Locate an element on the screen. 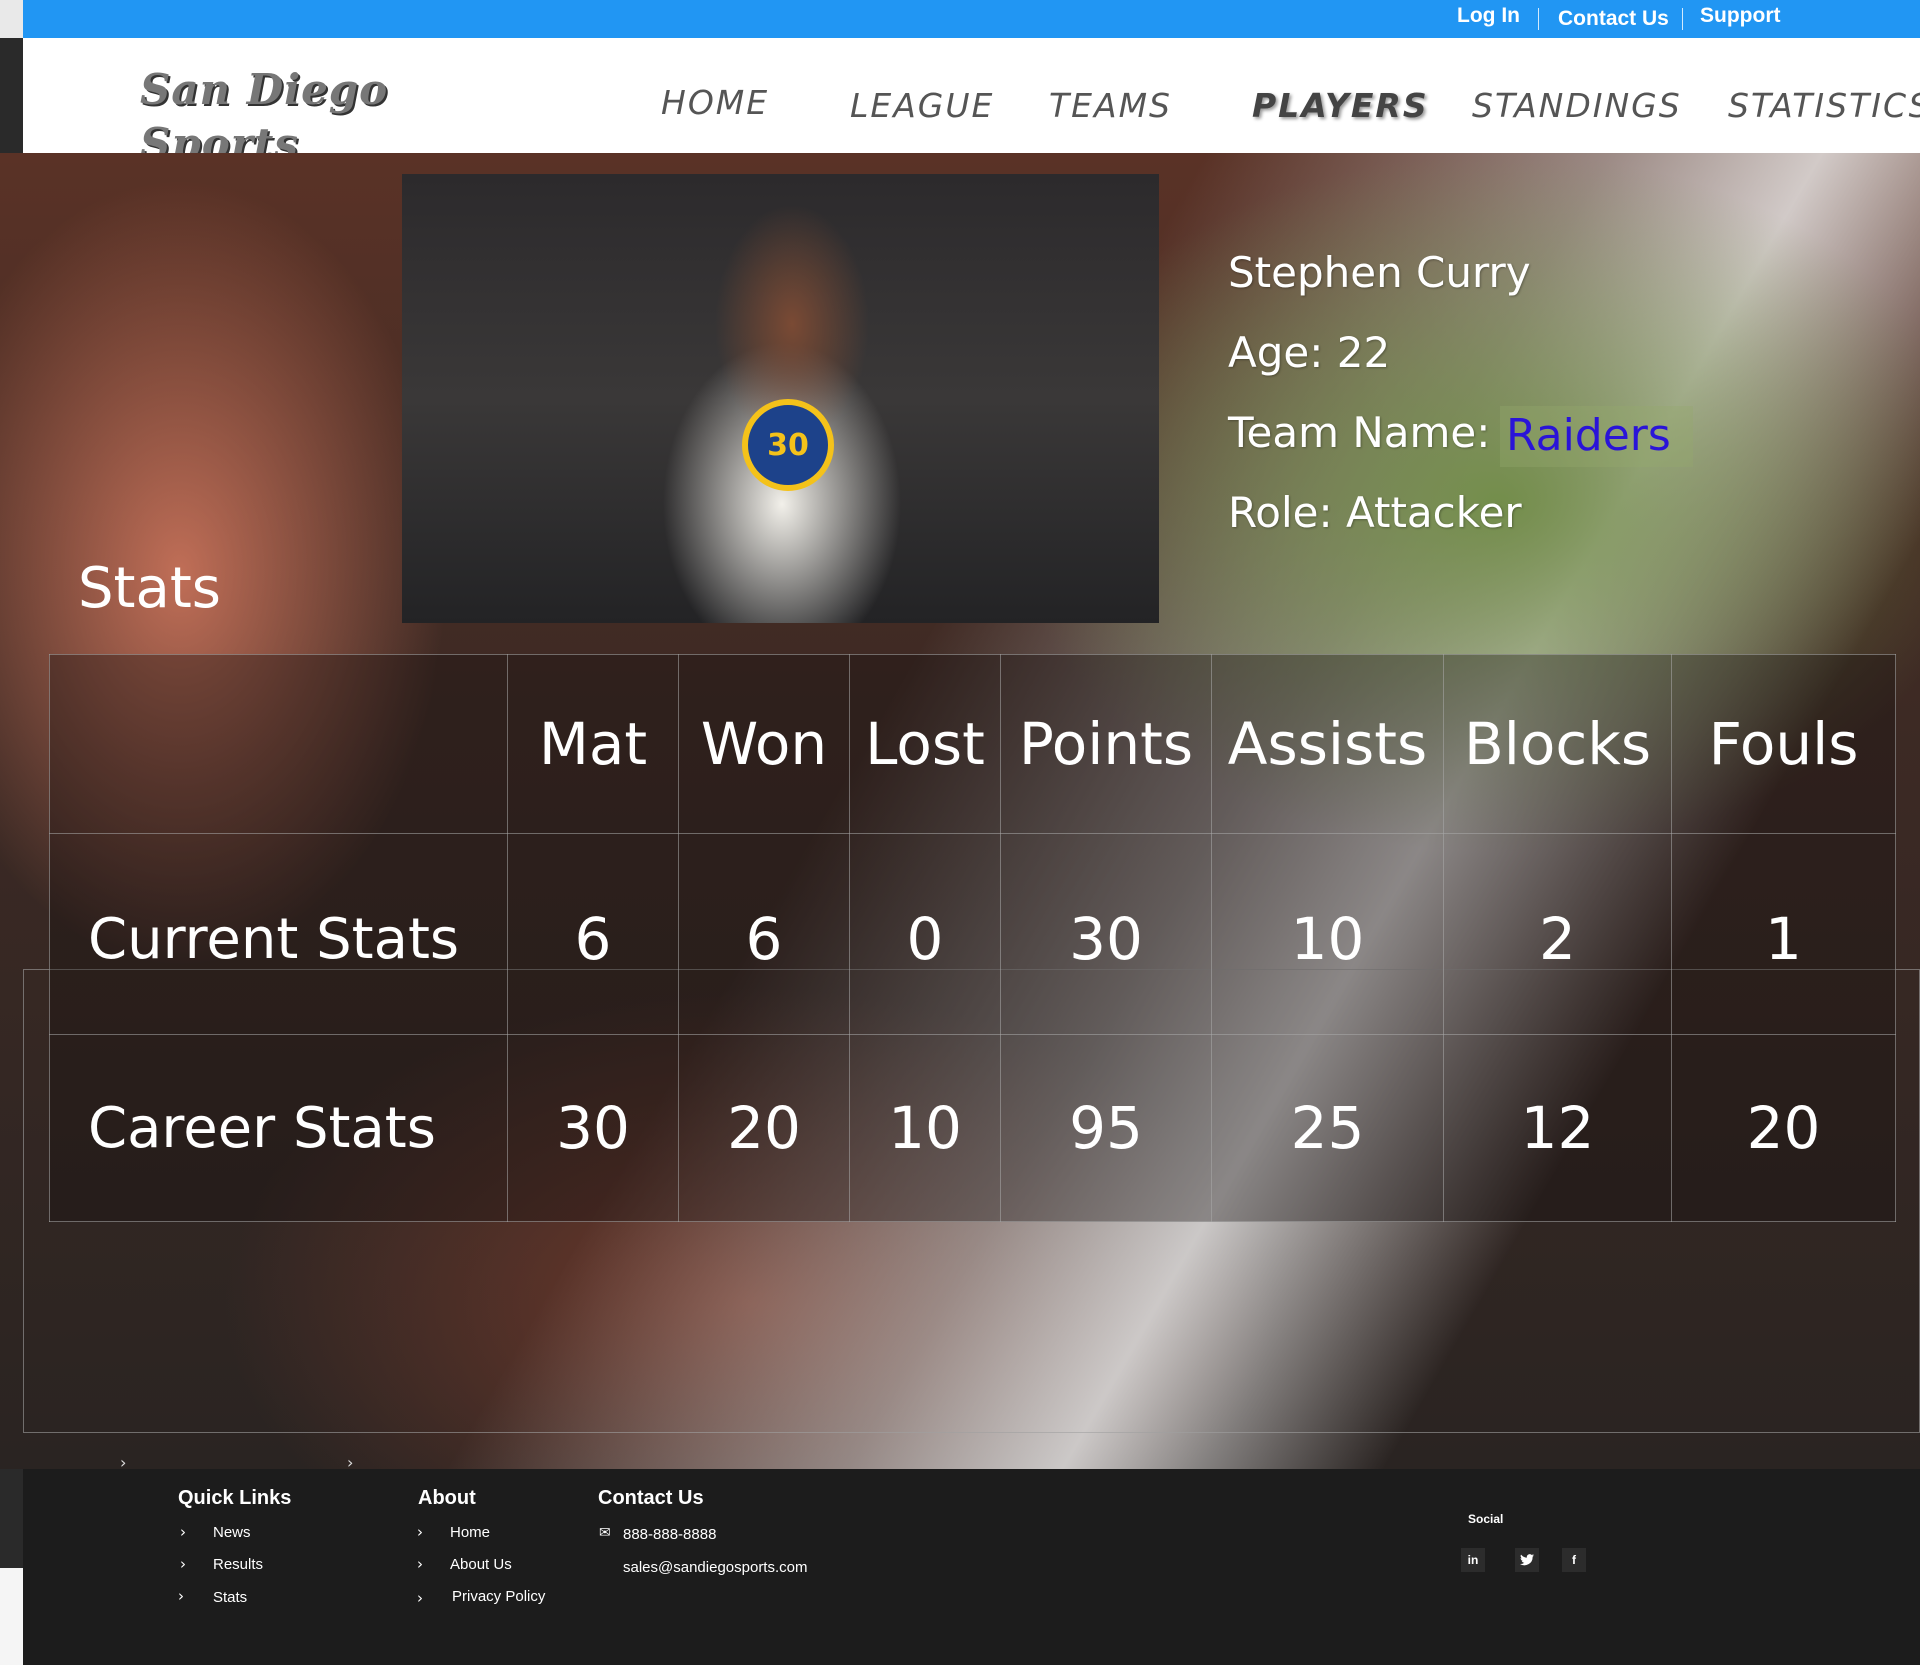 The height and width of the screenshot is (1665, 1920). column-header: Blocks is located at coordinates (1557, 744).